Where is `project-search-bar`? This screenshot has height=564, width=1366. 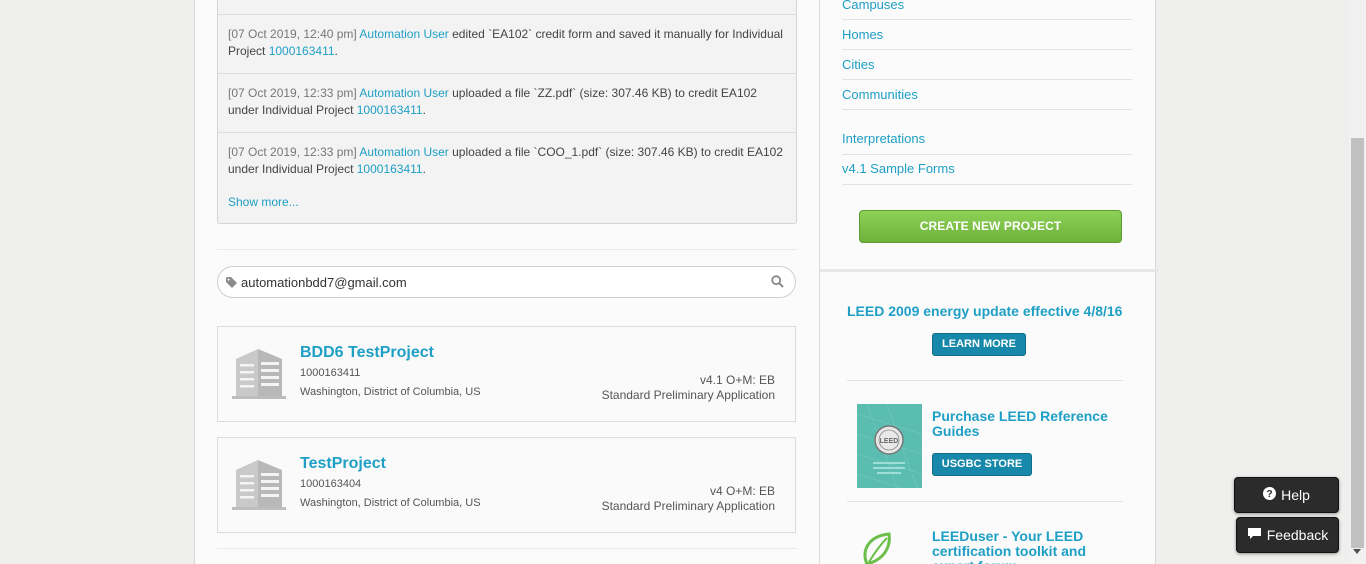 project-search-bar is located at coordinates (506, 282).